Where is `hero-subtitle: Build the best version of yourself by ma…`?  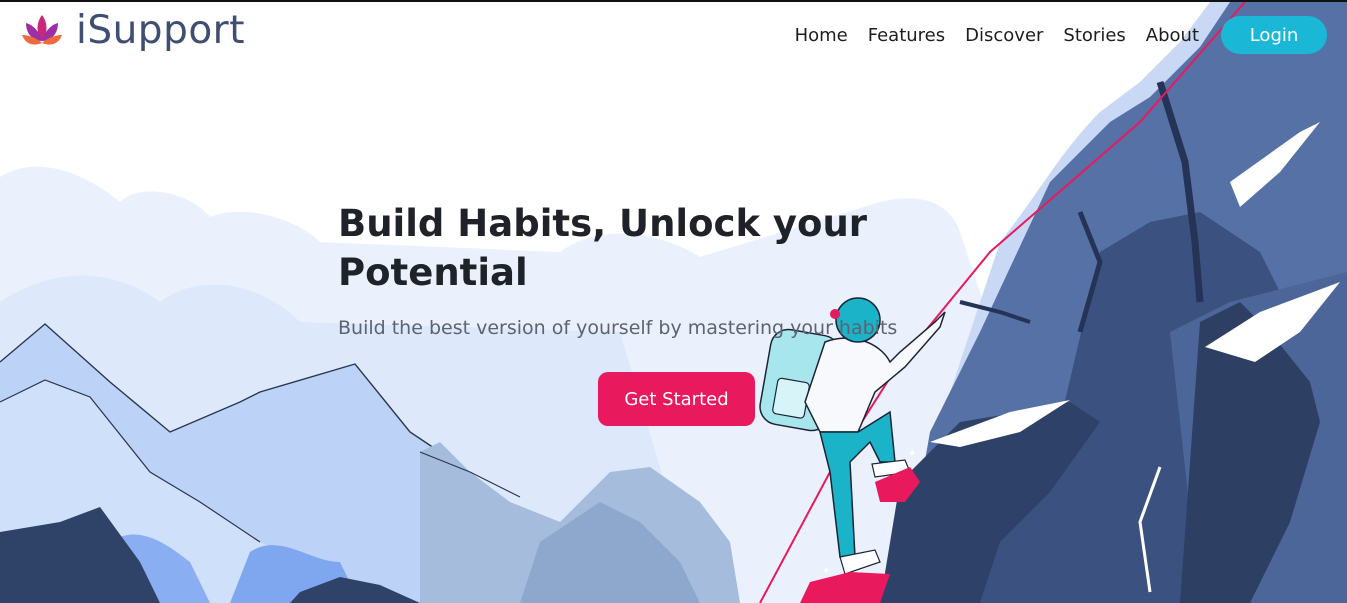 hero-subtitle: Build the best version of yourself by ma… is located at coordinates (618, 328).